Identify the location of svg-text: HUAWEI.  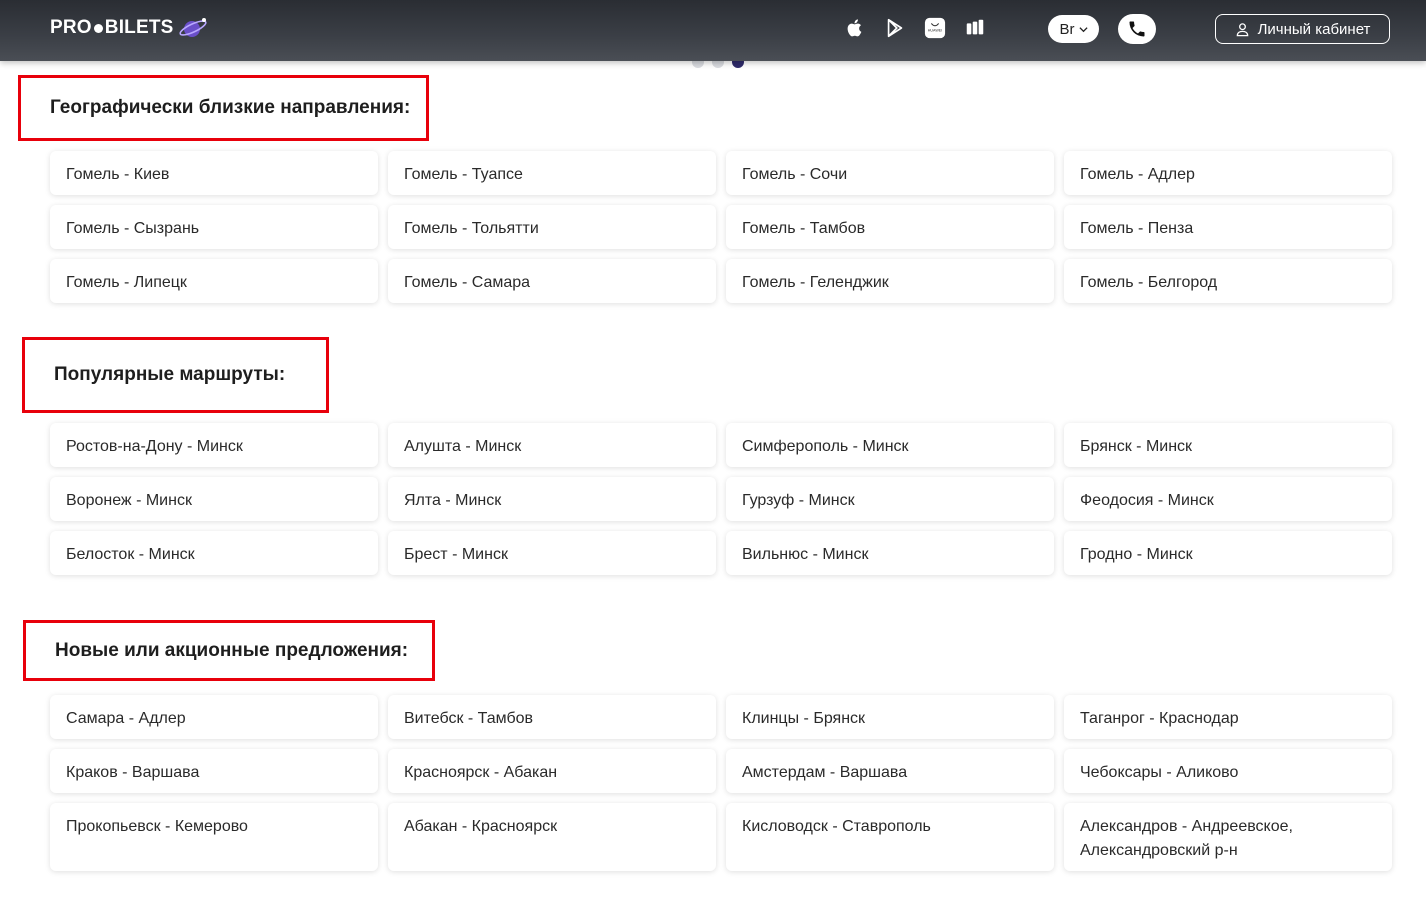
(935, 31).